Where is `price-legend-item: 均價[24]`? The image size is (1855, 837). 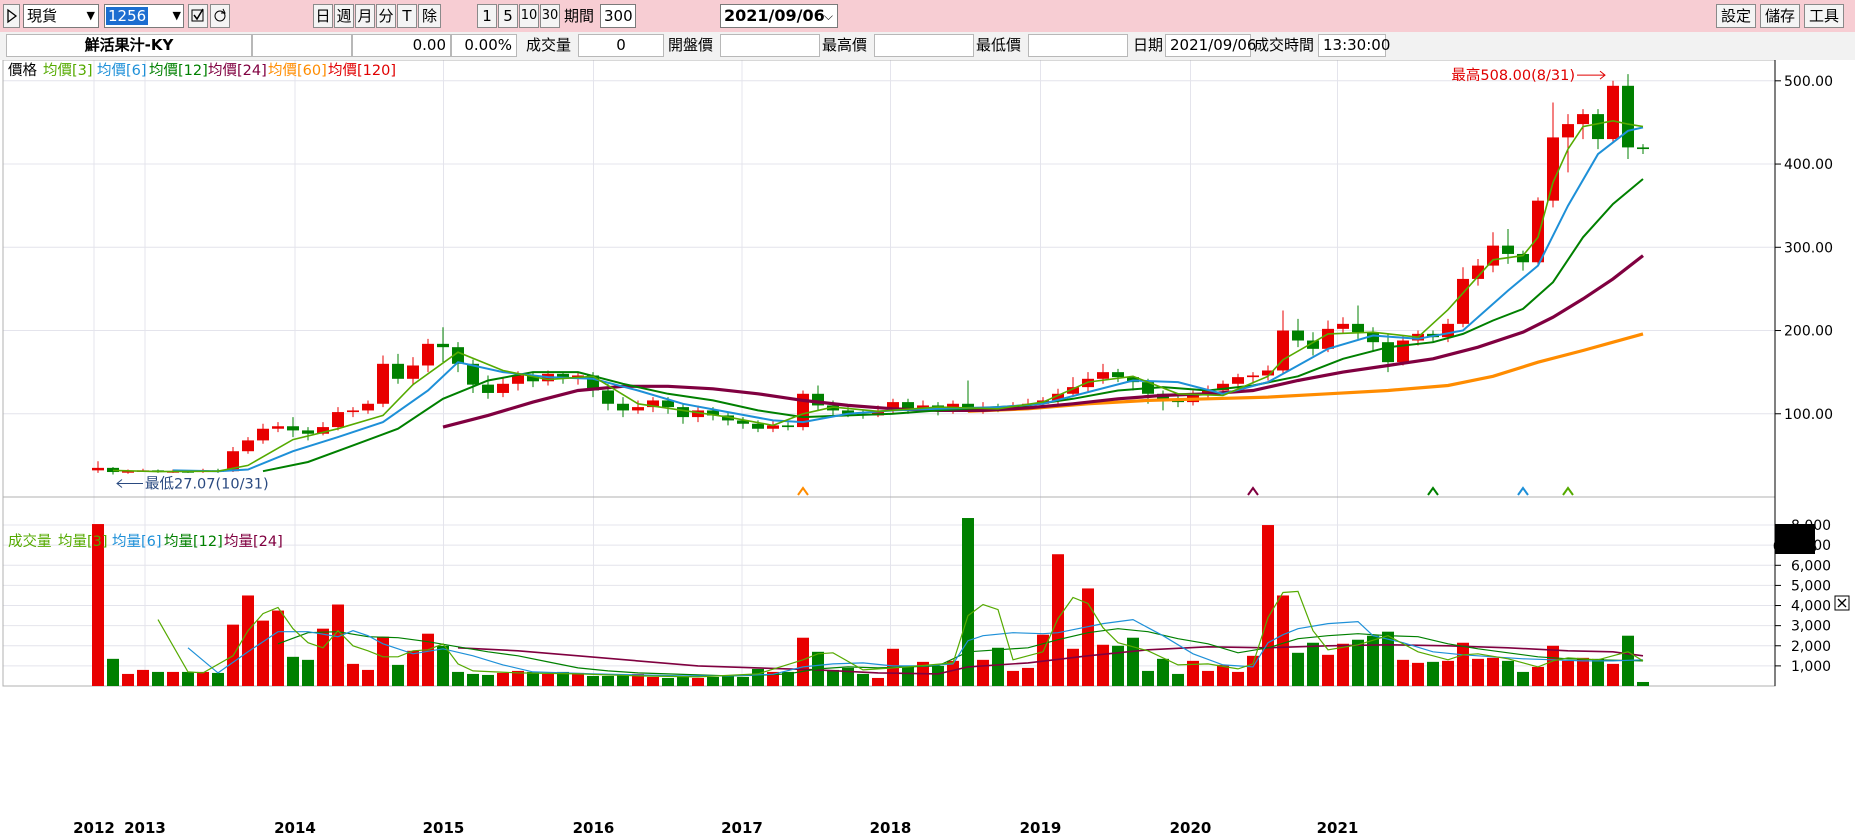 price-legend-item: 均價[24] is located at coordinates (237, 70).